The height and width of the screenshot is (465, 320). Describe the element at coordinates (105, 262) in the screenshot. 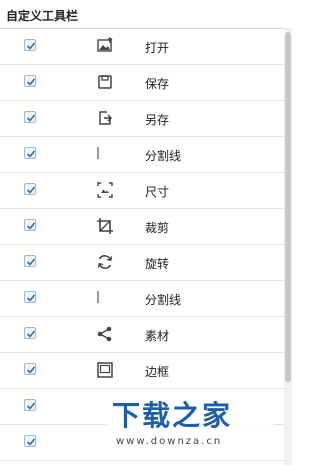

I see `rotate-icon` at that location.